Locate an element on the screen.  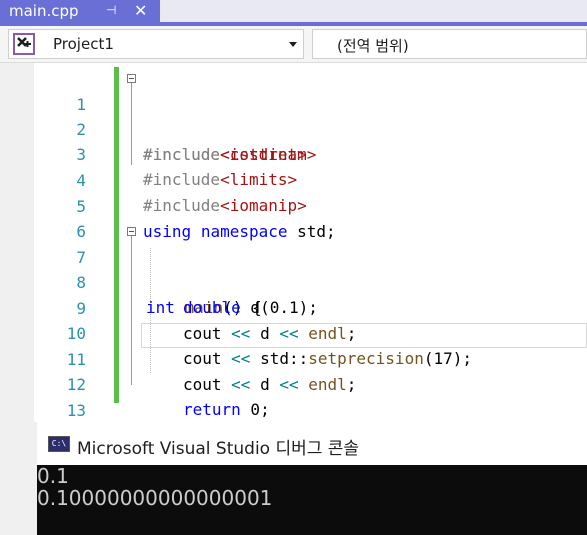
code-line: 12 return 0; is located at coordinates (293, 383).